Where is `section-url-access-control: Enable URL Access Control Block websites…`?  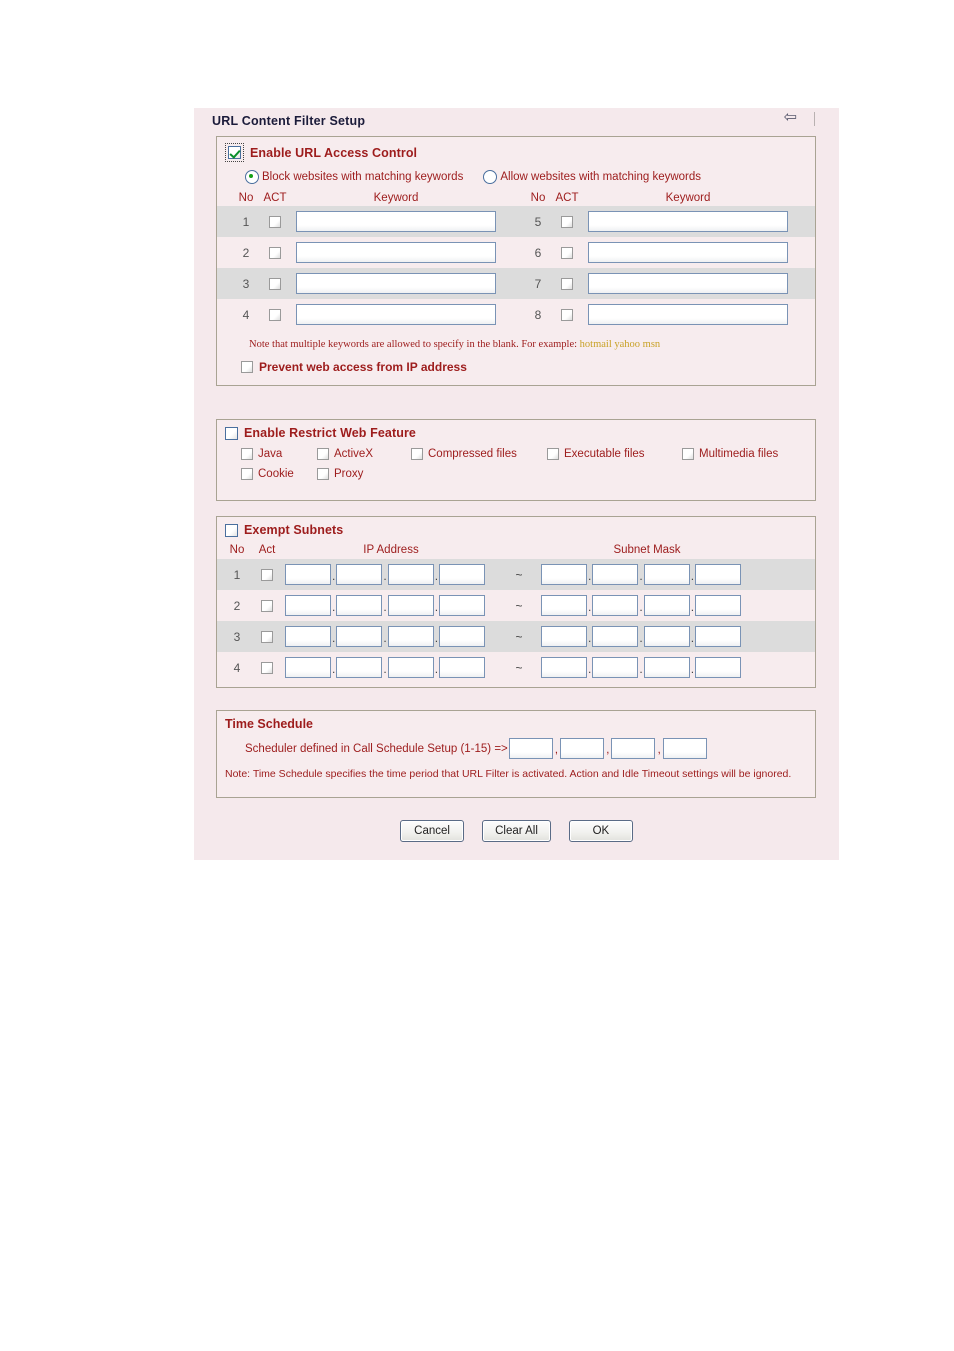
section-url-access-control: Enable URL Access Control Block websites… is located at coordinates (516, 261).